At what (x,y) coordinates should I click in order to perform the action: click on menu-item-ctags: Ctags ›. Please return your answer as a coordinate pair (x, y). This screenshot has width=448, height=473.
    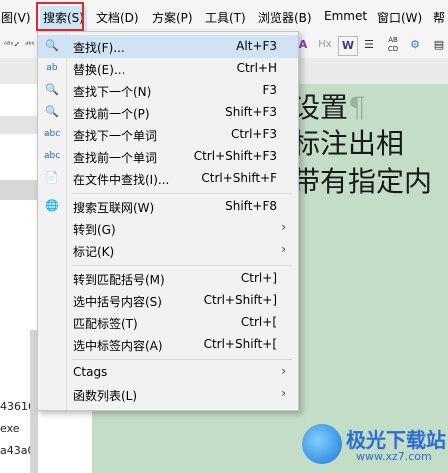
    Looking at the image, I should click on (168, 372).